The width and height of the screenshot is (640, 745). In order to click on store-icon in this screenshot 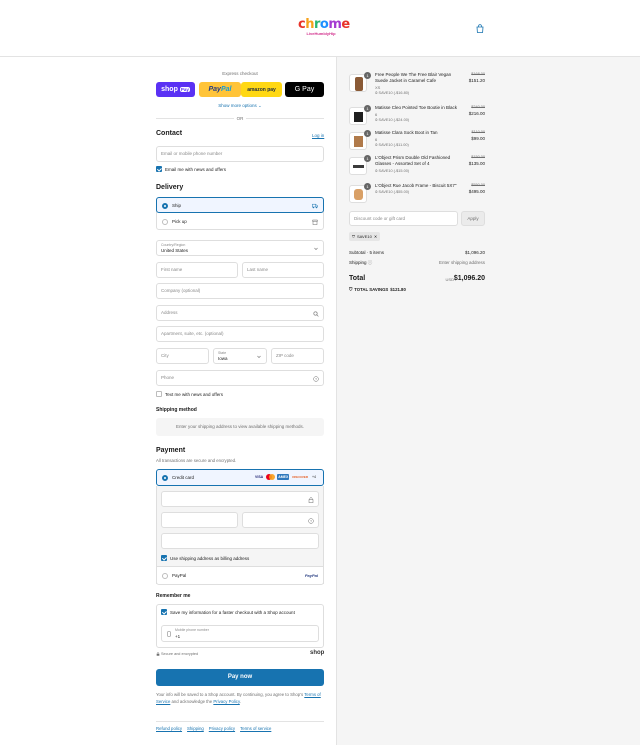, I will do `click(315, 222)`.